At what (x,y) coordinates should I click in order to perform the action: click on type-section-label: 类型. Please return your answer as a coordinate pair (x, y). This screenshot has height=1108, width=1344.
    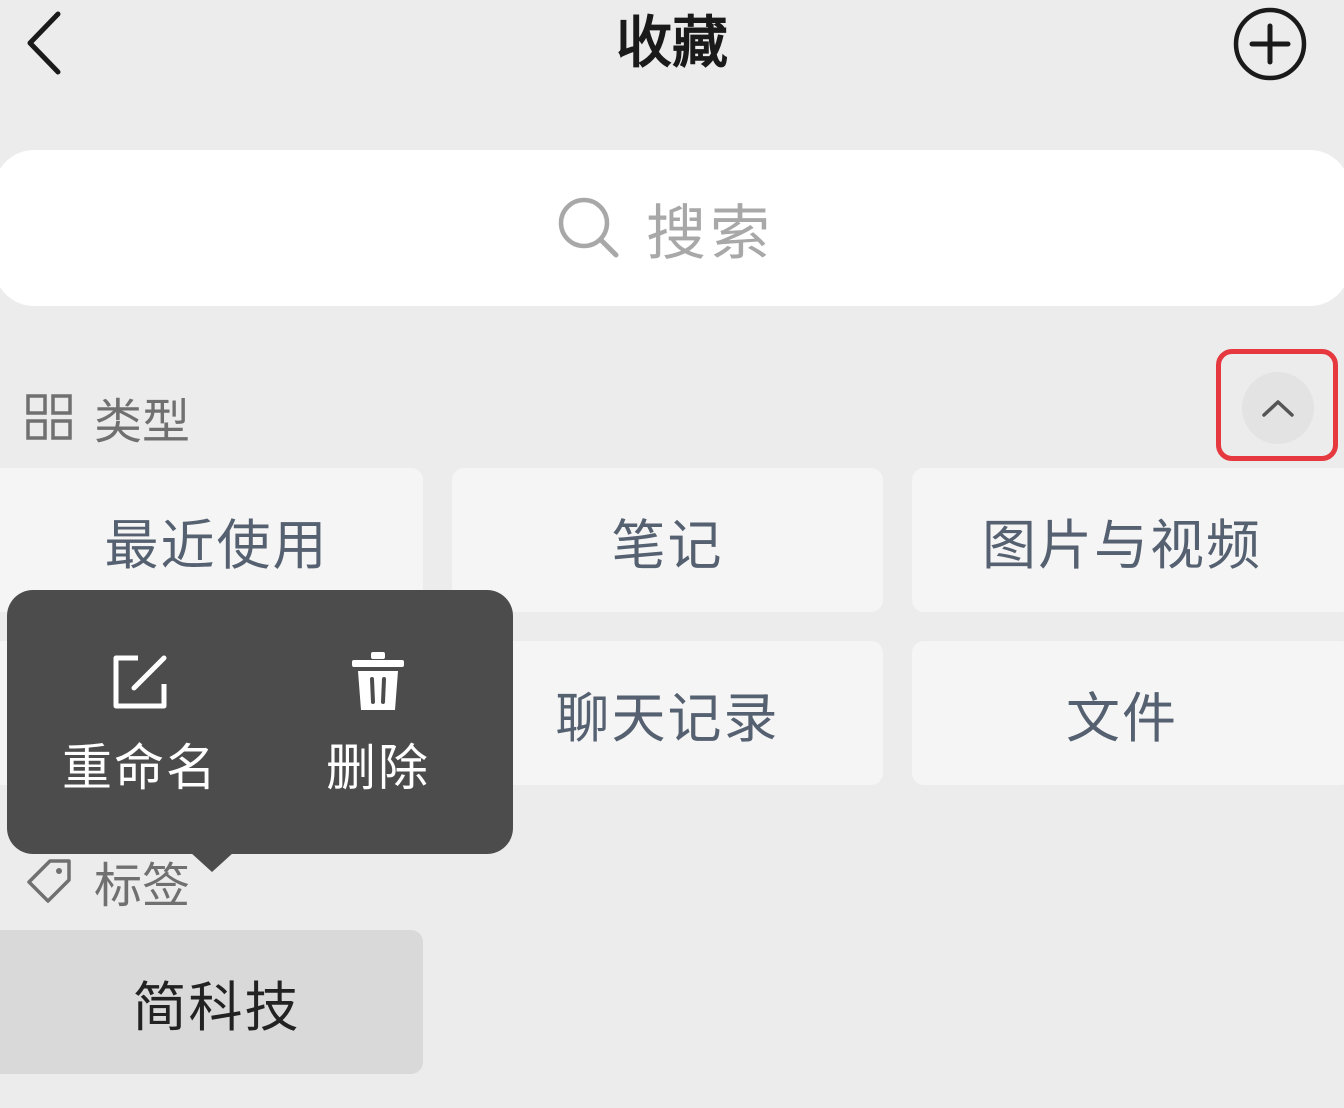
    Looking at the image, I should click on (142, 422).